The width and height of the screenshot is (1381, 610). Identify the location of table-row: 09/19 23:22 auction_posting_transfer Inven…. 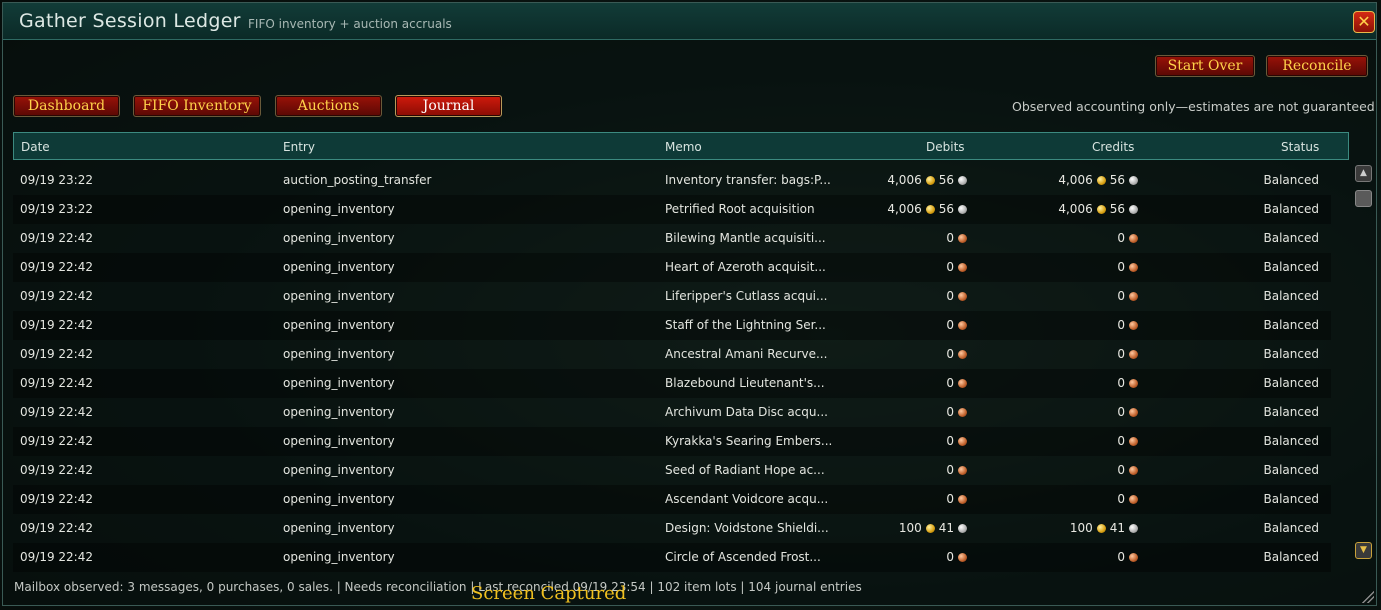
(672, 180).